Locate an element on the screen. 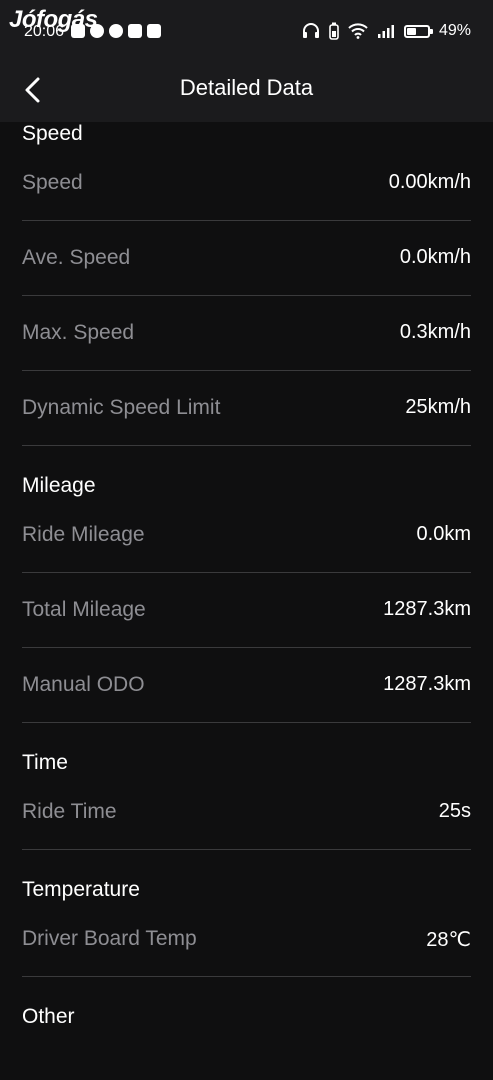 This screenshot has height=1080, width=493. row-value: 0.0km is located at coordinates (443, 534).